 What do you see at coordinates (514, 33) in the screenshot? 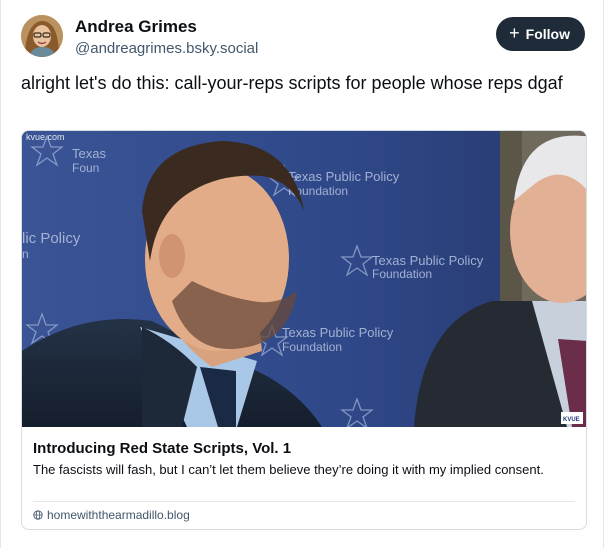
I see `plus-icon: +` at bounding box center [514, 33].